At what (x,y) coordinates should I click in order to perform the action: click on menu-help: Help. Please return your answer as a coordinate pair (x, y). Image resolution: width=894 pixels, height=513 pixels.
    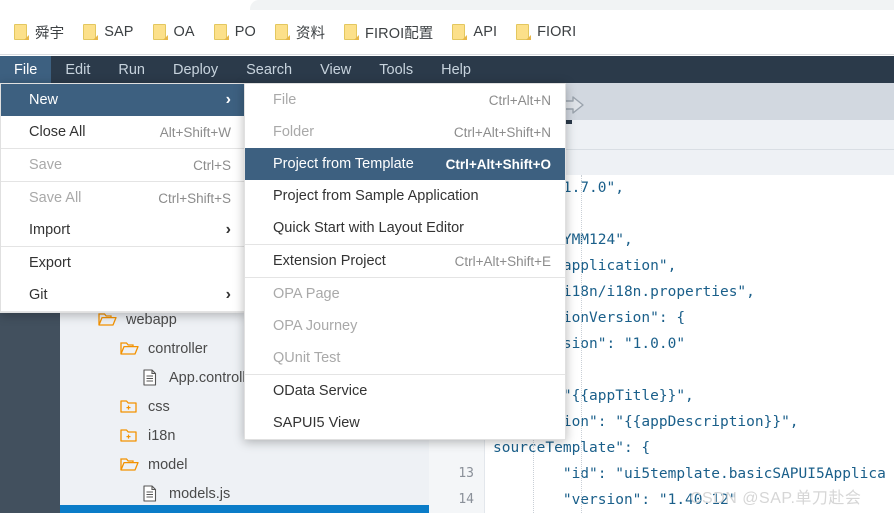
    Looking at the image, I should click on (456, 69).